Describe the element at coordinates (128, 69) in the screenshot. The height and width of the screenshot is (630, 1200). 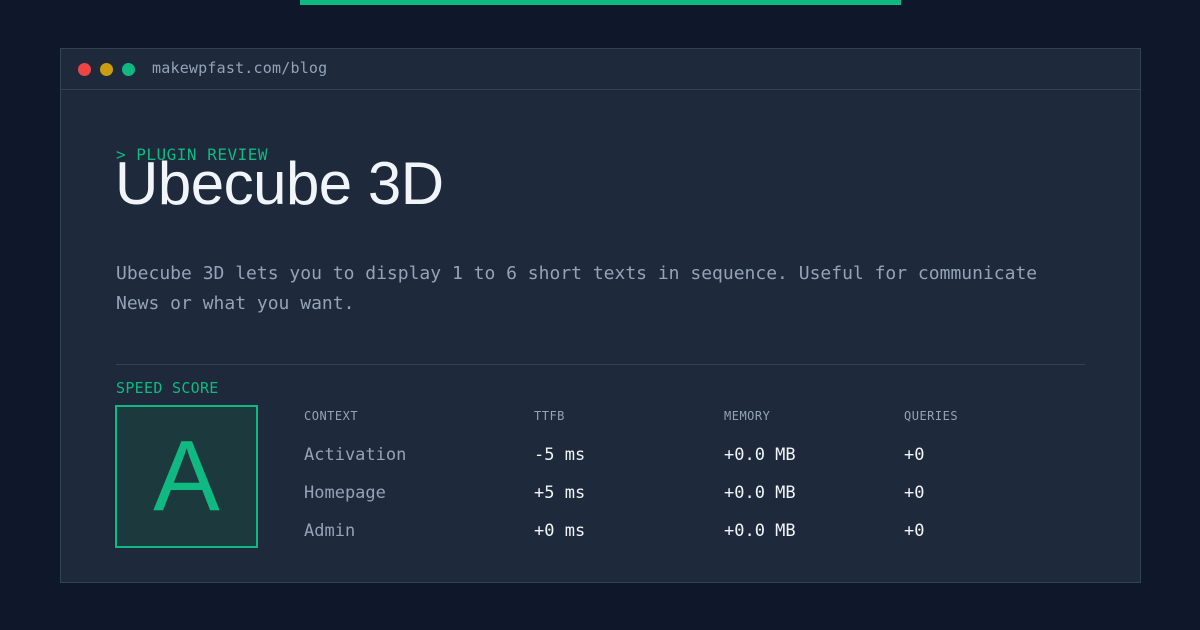
I see `maximize-window-icon` at that location.